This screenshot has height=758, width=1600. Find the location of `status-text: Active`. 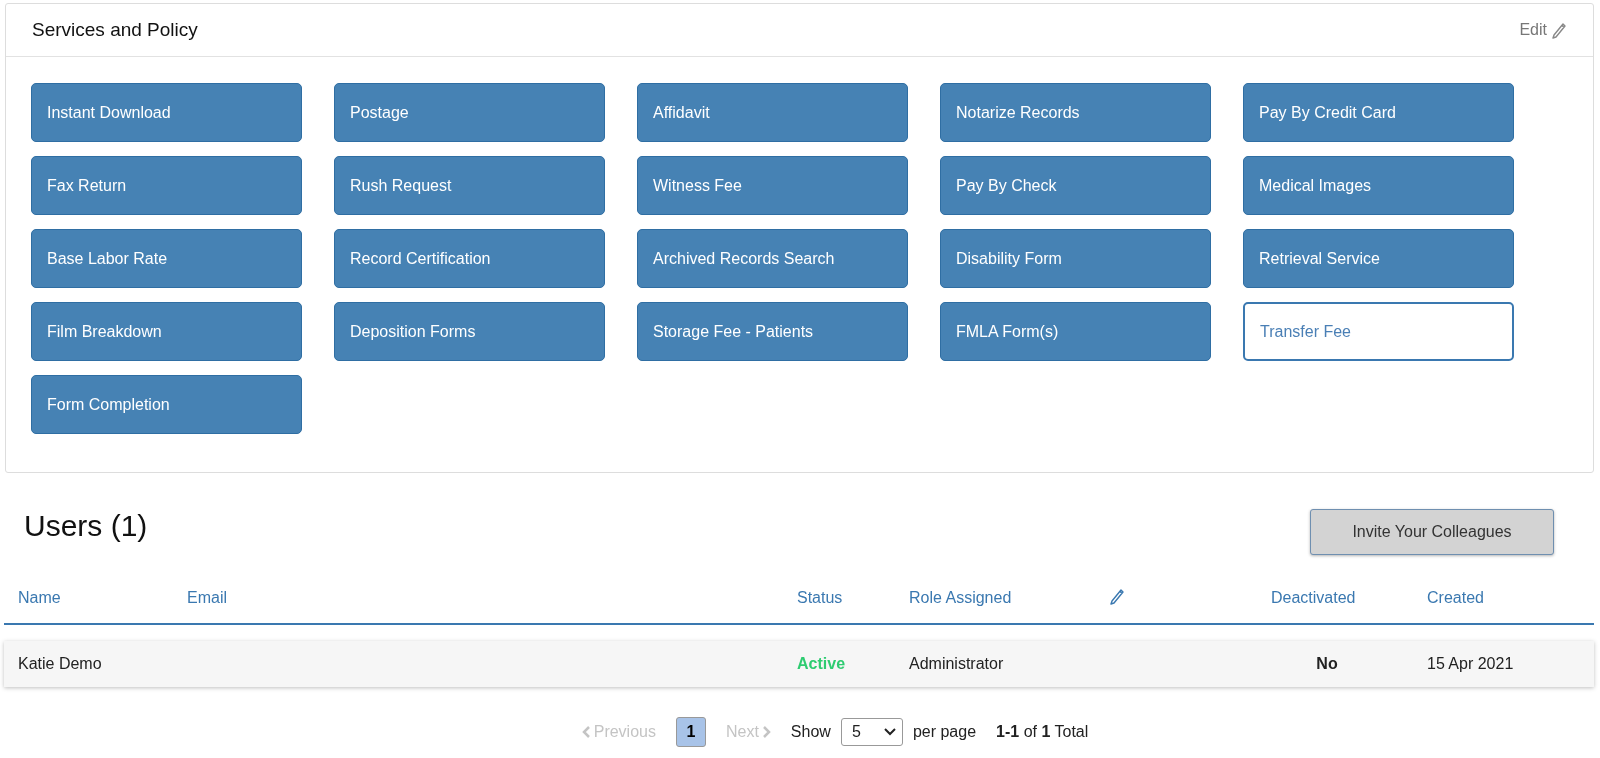

status-text: Active is located at coordinates (822, 664).